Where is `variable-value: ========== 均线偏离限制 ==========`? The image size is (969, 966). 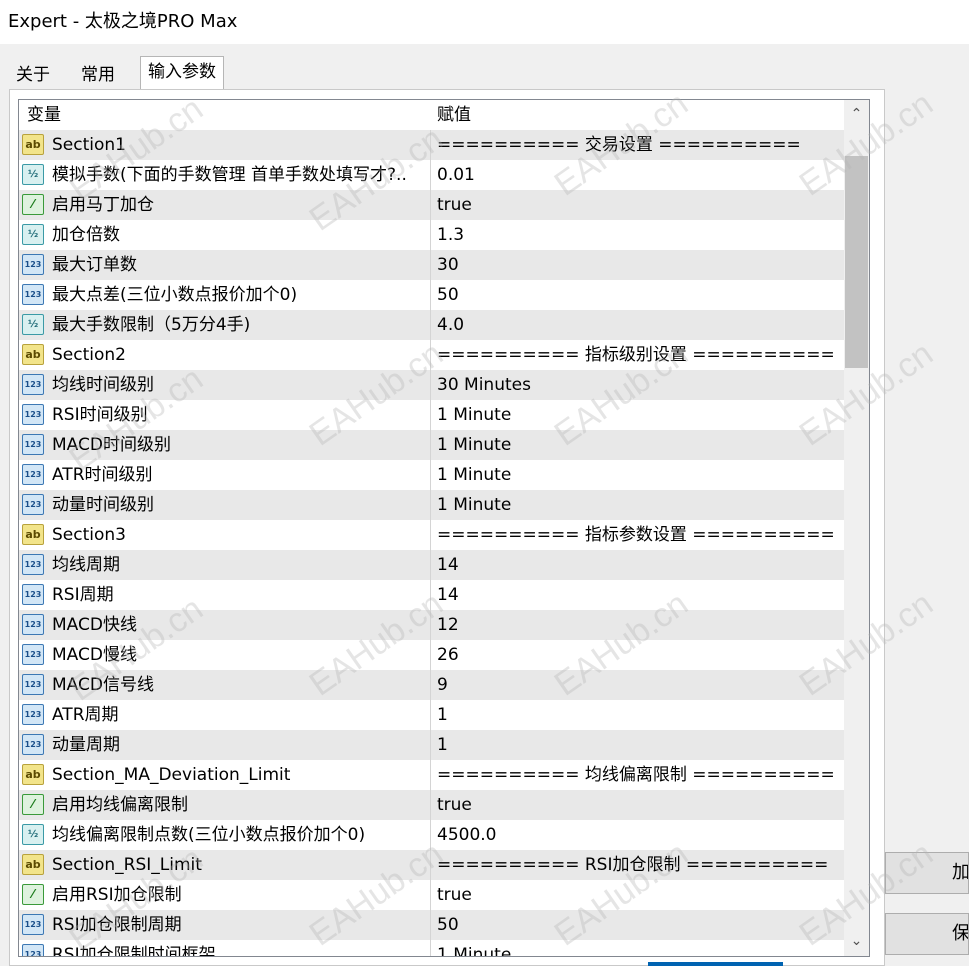
variable-value: ========== 均线偏离限制 ========== is located at coordinates (637, 775).